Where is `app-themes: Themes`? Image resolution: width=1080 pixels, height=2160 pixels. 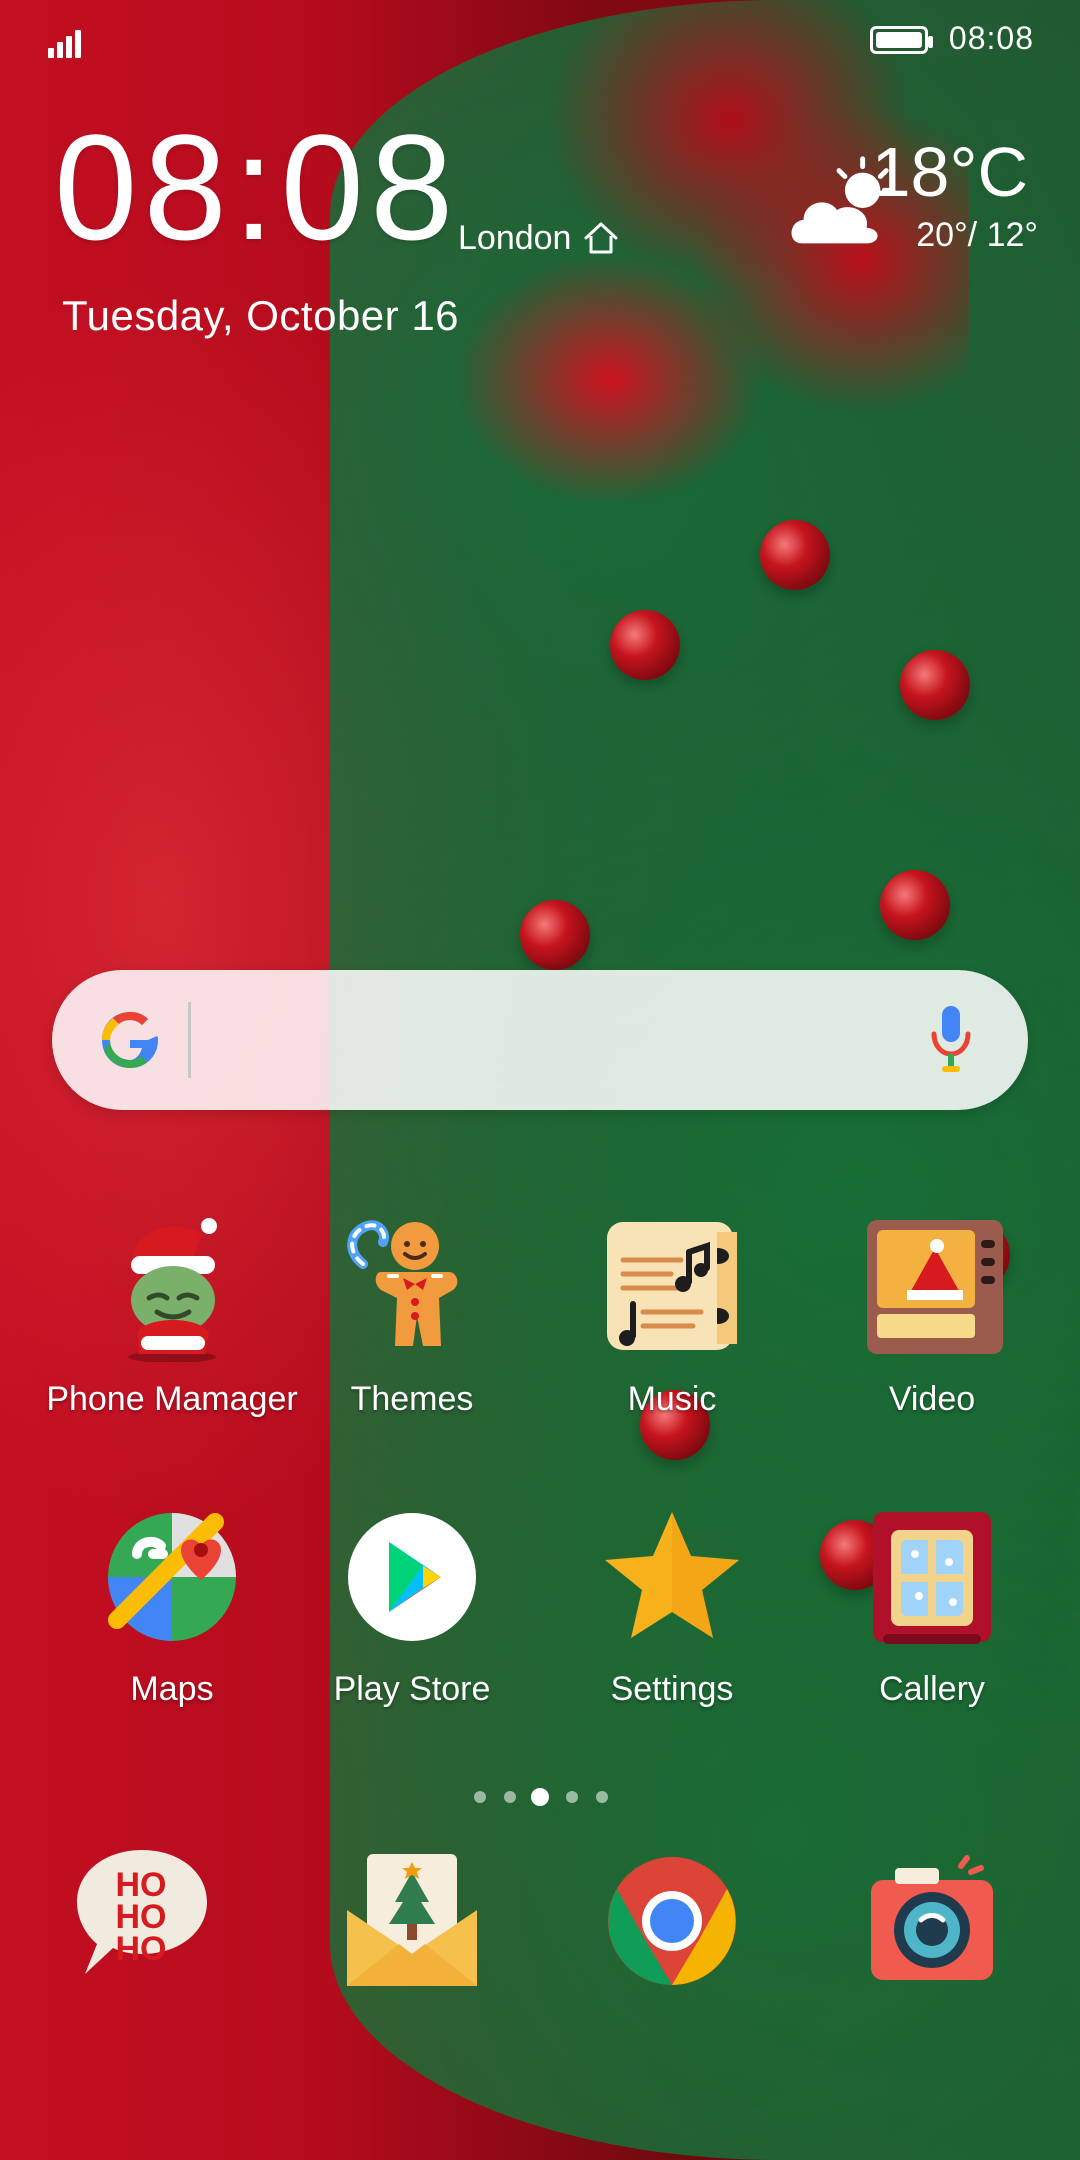
app-themes: Themes is located at coordinates (412, 1315).